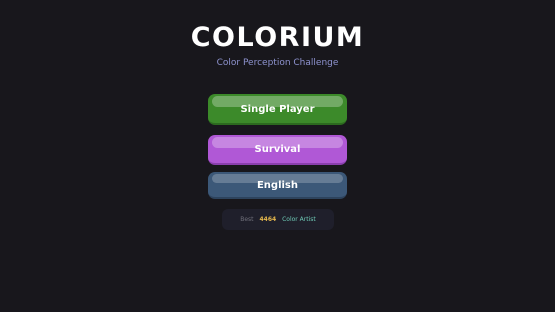 The width and height of the screenshot is (555, 312). What do you see at coordinates (268, 219) in the screenshot?
I see `best-score-value: 4464` at bounding box center [268, 219].